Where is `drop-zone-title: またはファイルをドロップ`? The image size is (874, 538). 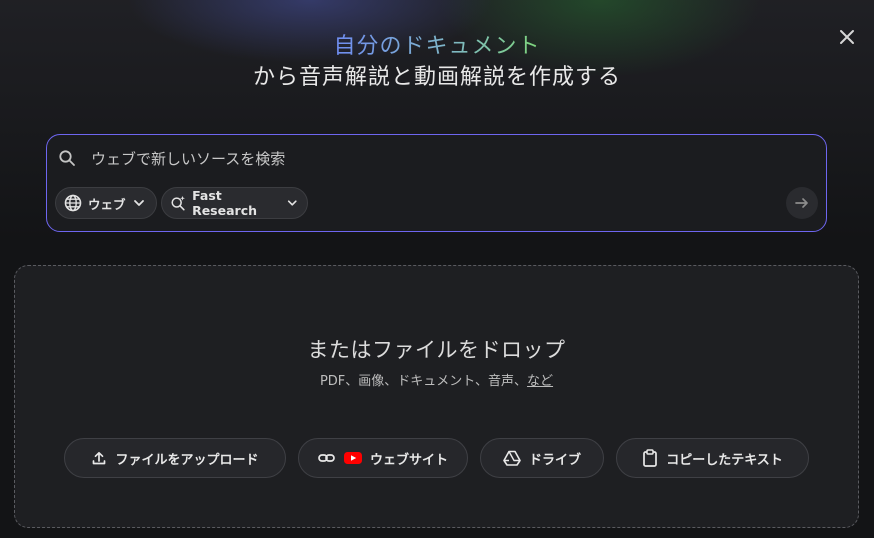
drop-zone-title: またはファイルをドロップ is located at coordinates (436, 350).